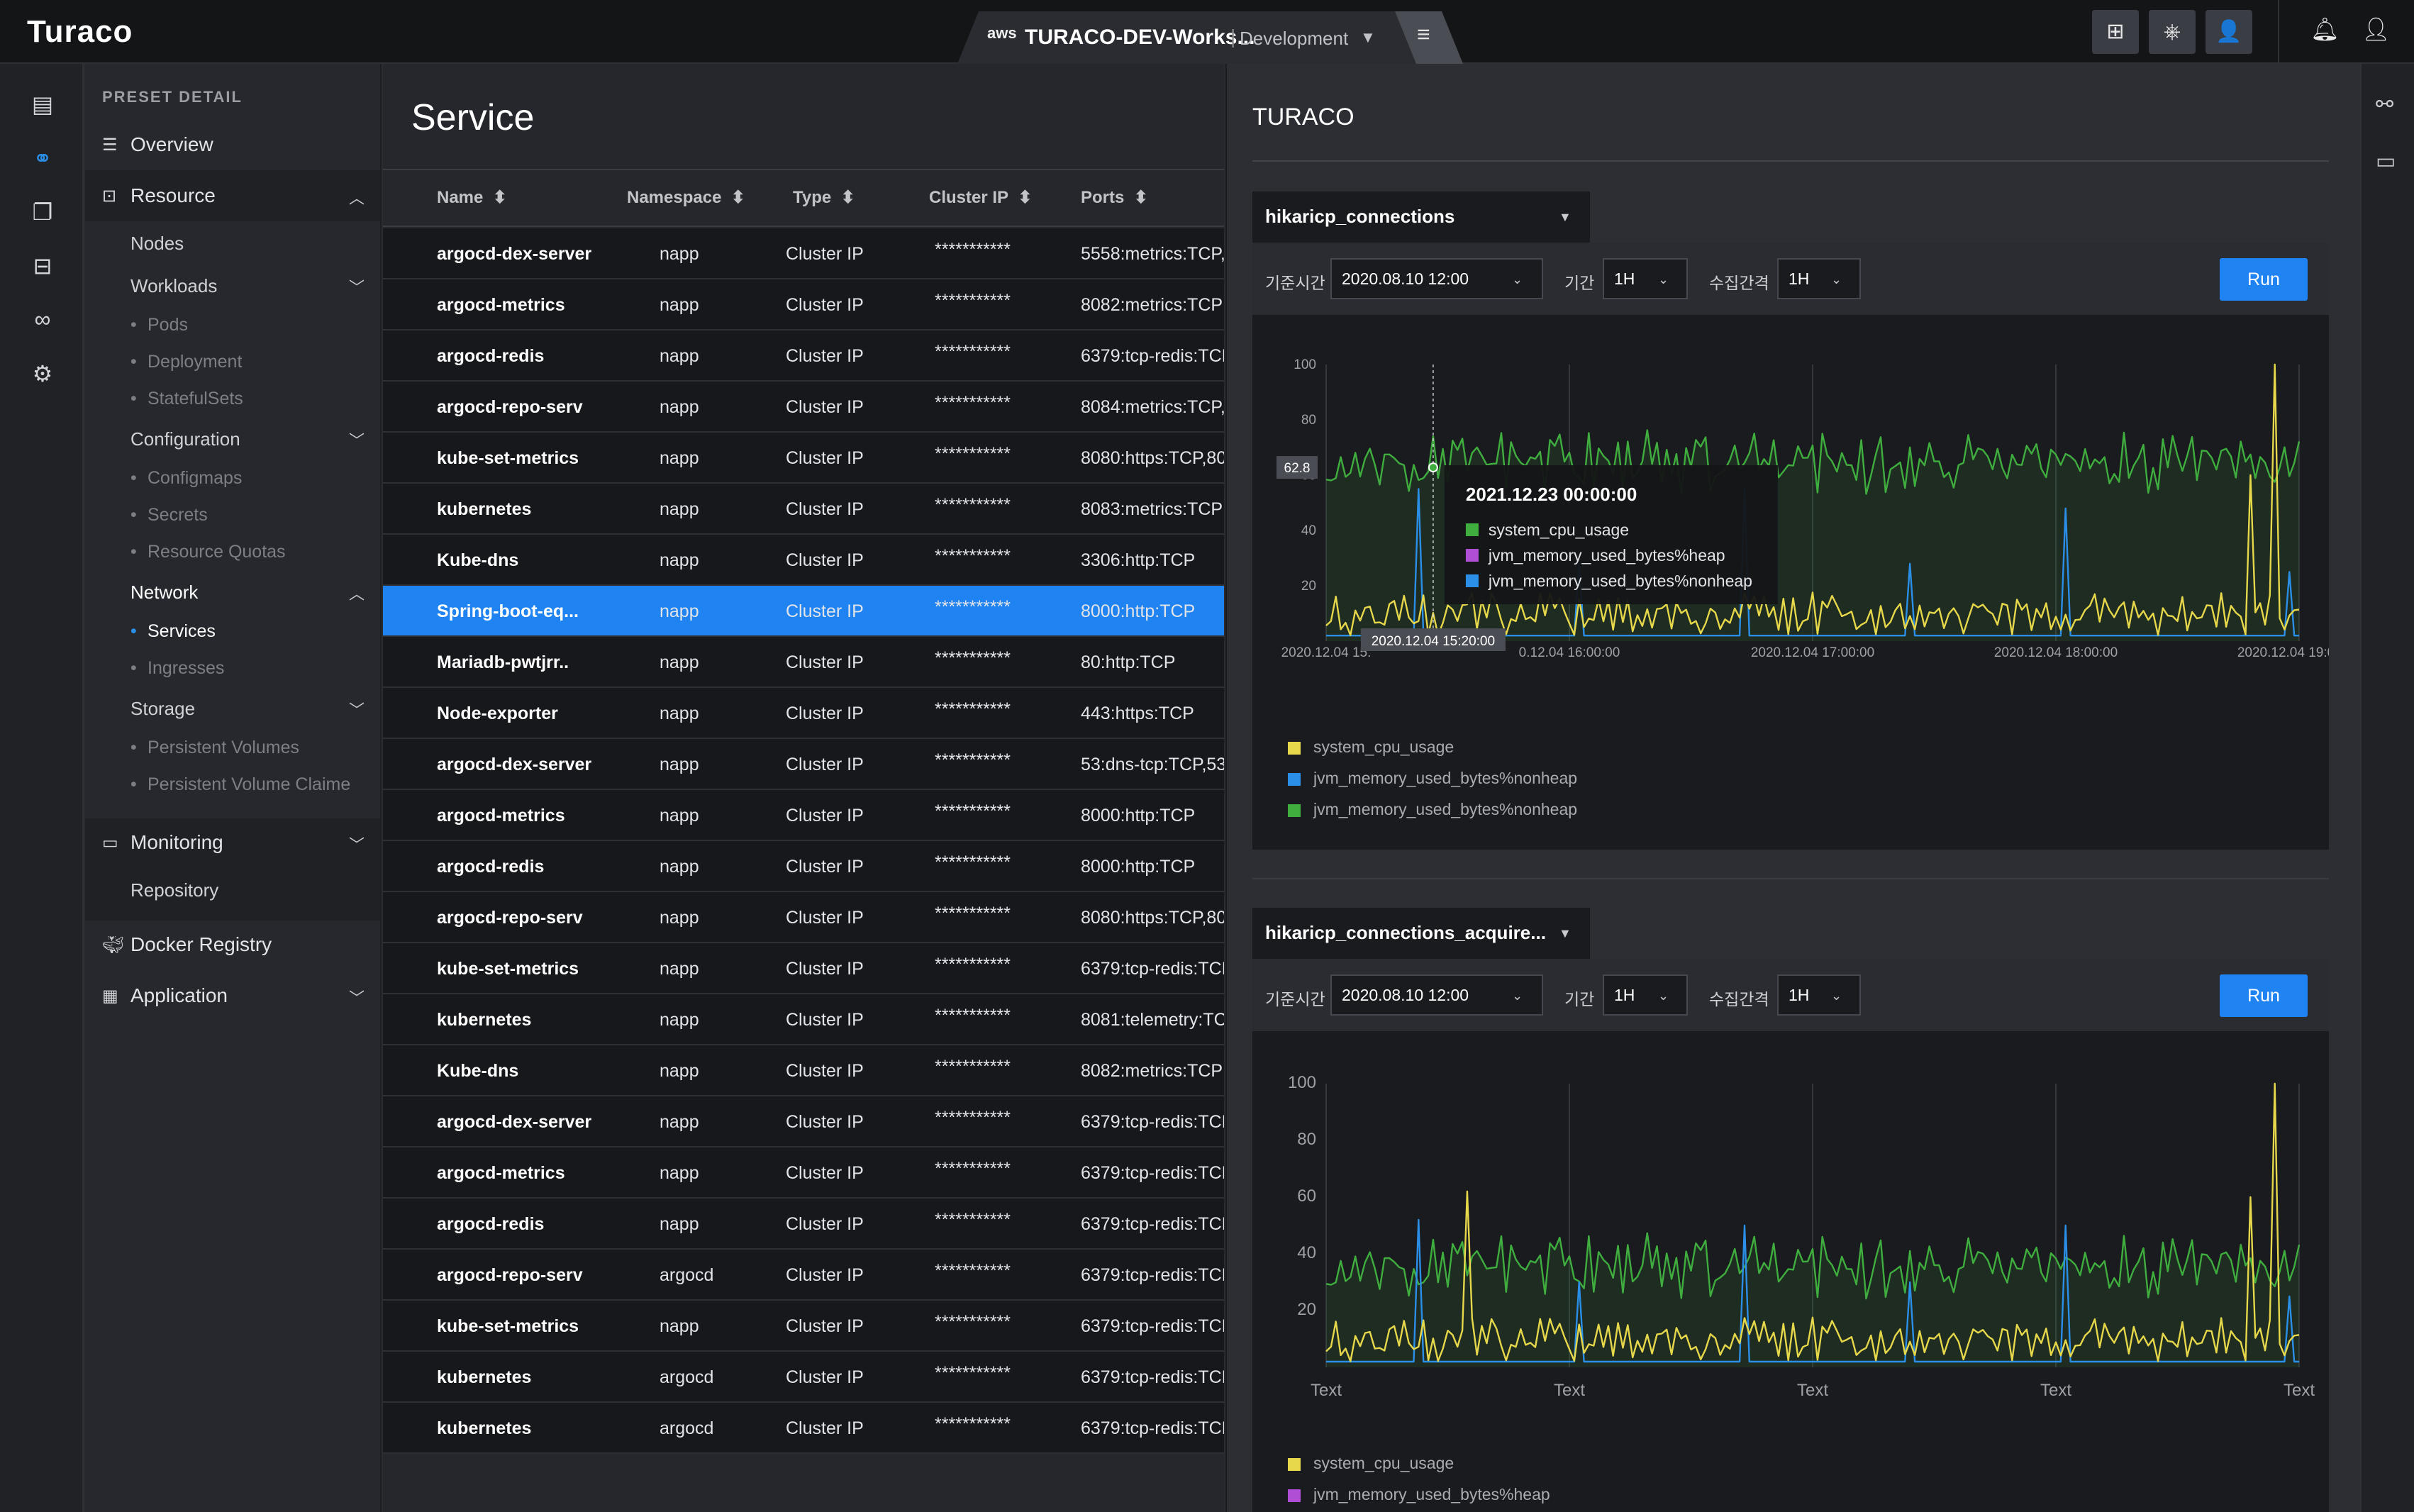  What do you see at coordinates (80, 32) in the screenshot?
I see `app-logo: Turaco` at bounding box center [80, 32].